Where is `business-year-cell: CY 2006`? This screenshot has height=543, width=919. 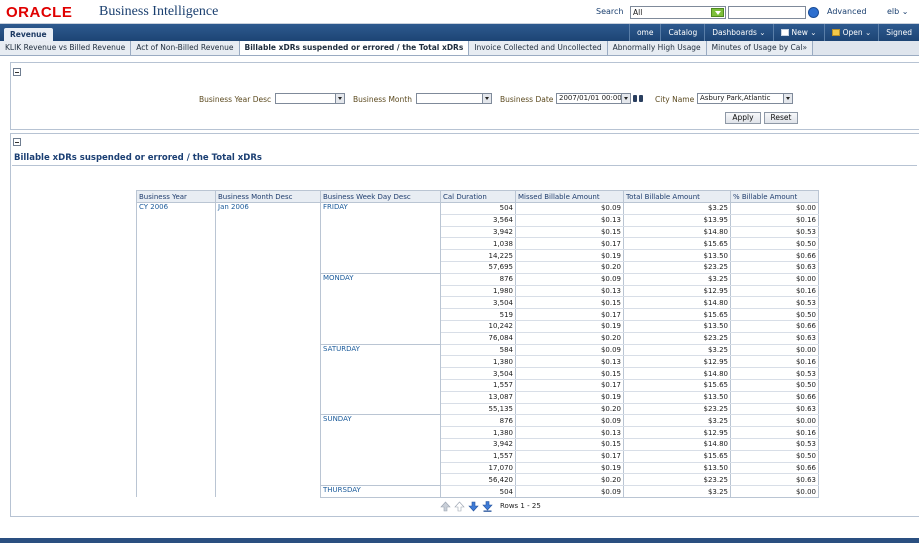
business-year-cell: CY 2006 is located at coordinates (176, 350).